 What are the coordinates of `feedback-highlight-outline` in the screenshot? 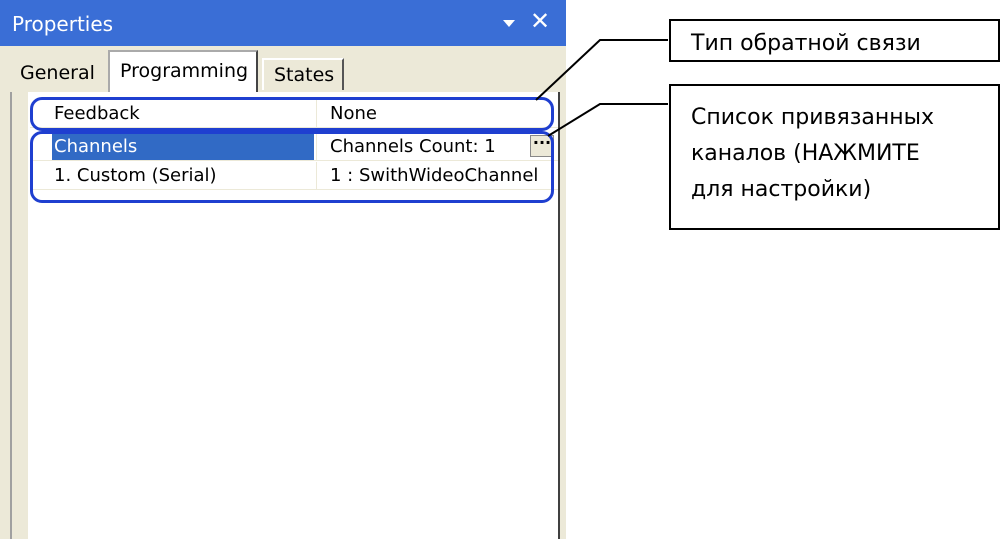 It's located at (292, 114).